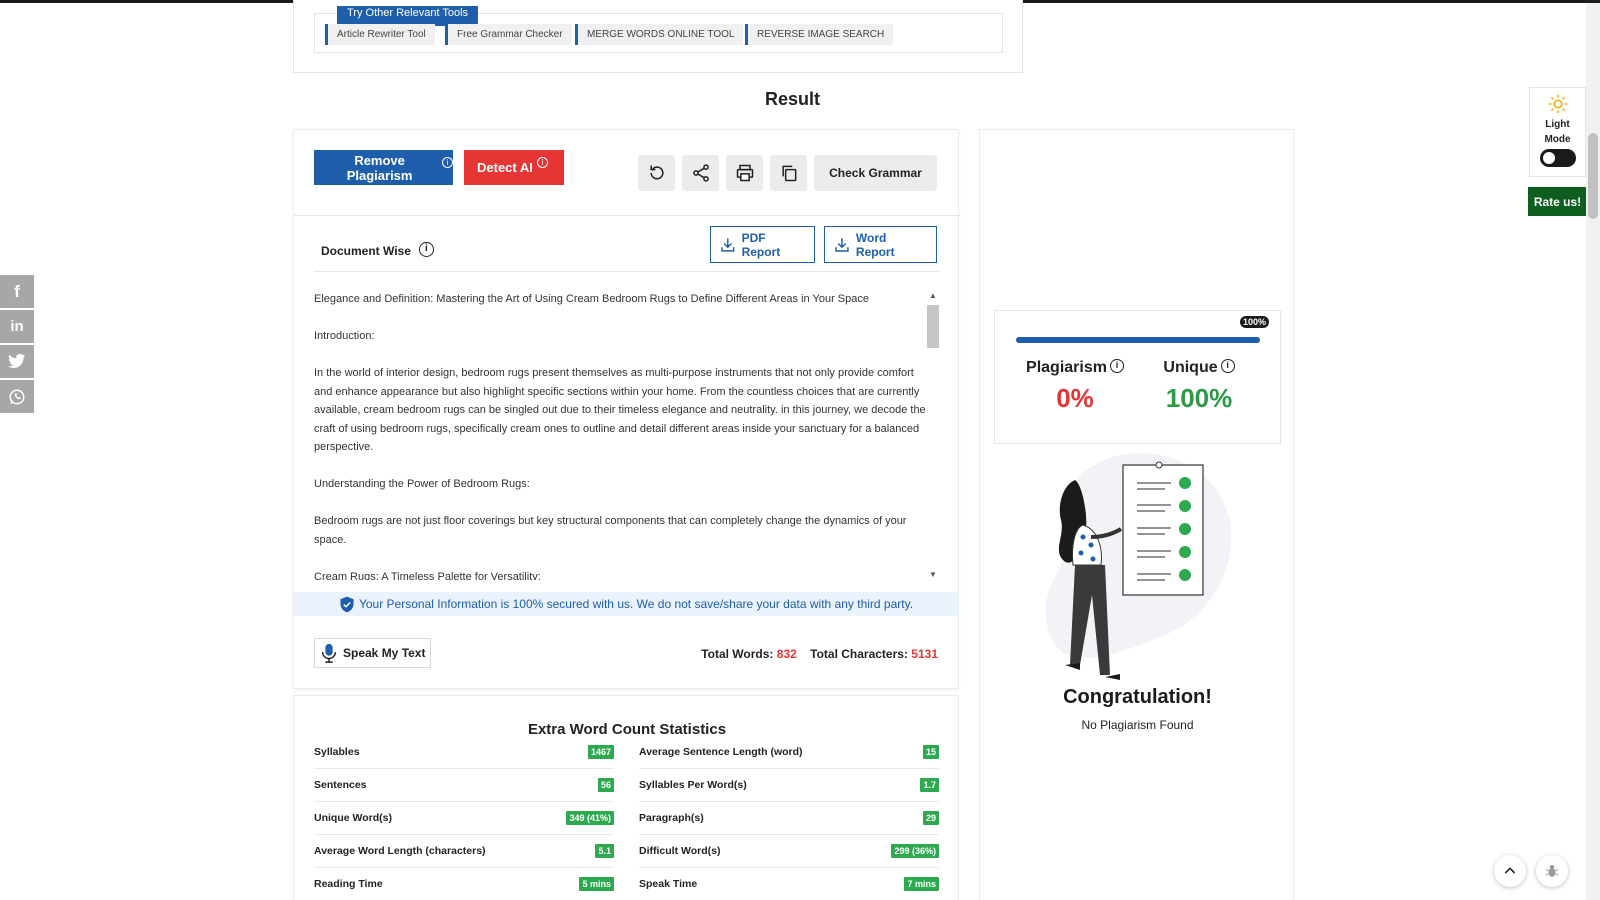 This screenshot has height=900, width=1600. Describe the element at coordinates (366, 251) in the screenshot. I see `document-wise-text: Document Wise` at that location.